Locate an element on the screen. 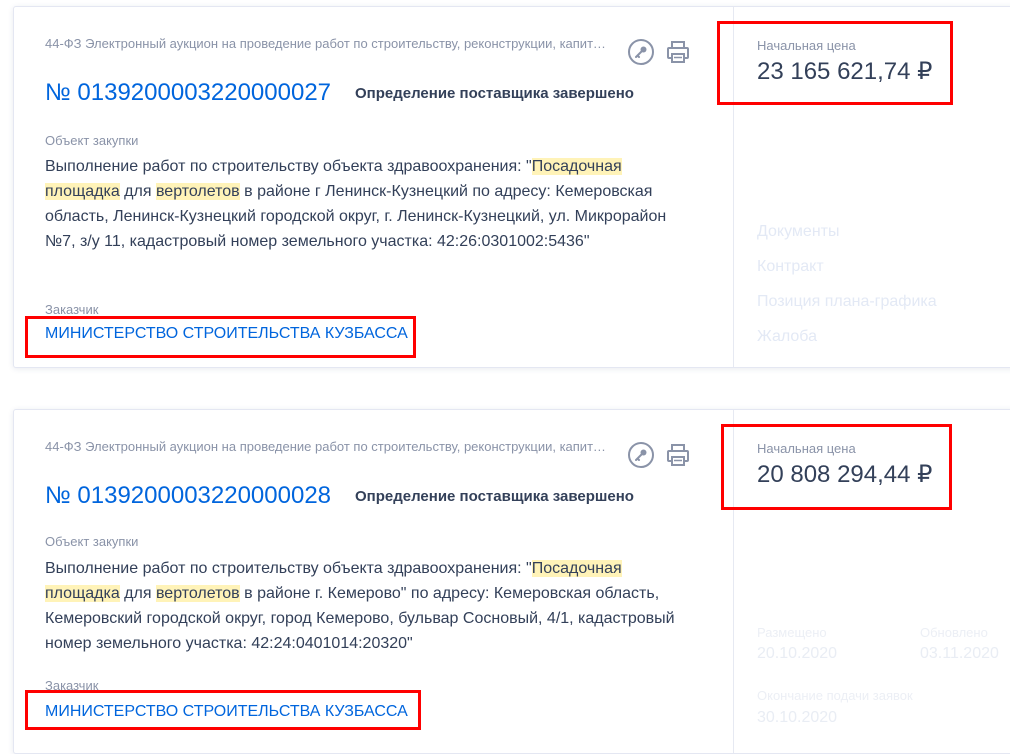 Image resolution: width=1010 pixels, height=754 pixels. posted-date: 20.10.2020 is located at coordinates (797, 653).